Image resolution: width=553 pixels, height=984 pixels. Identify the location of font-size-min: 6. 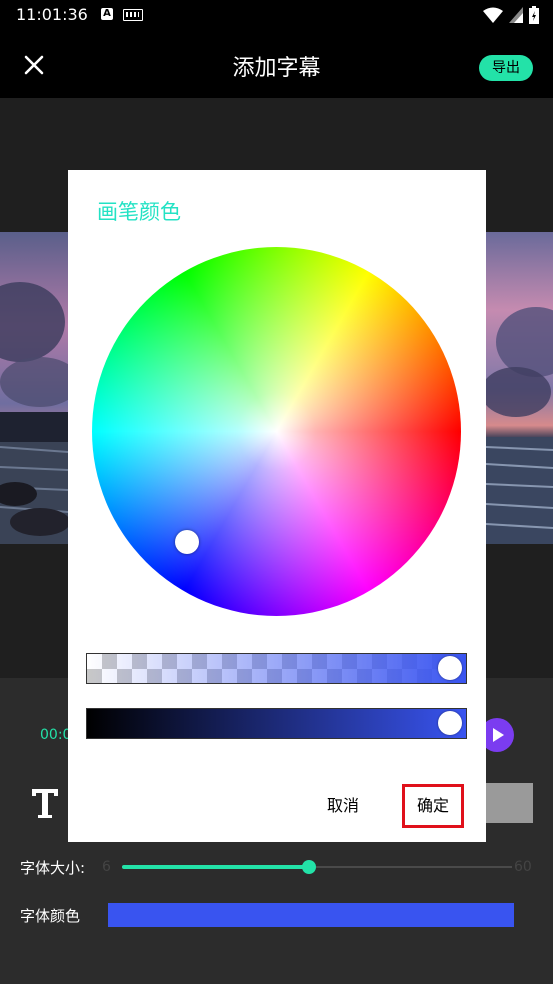
(106, 867).